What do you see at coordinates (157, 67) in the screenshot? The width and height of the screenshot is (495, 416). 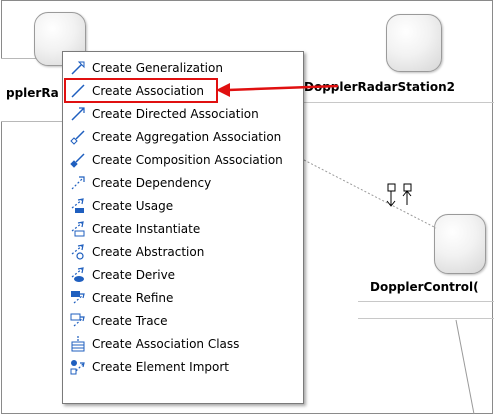 I see `menu-item-label: Create Generalization` at bounding box center [157, 67].